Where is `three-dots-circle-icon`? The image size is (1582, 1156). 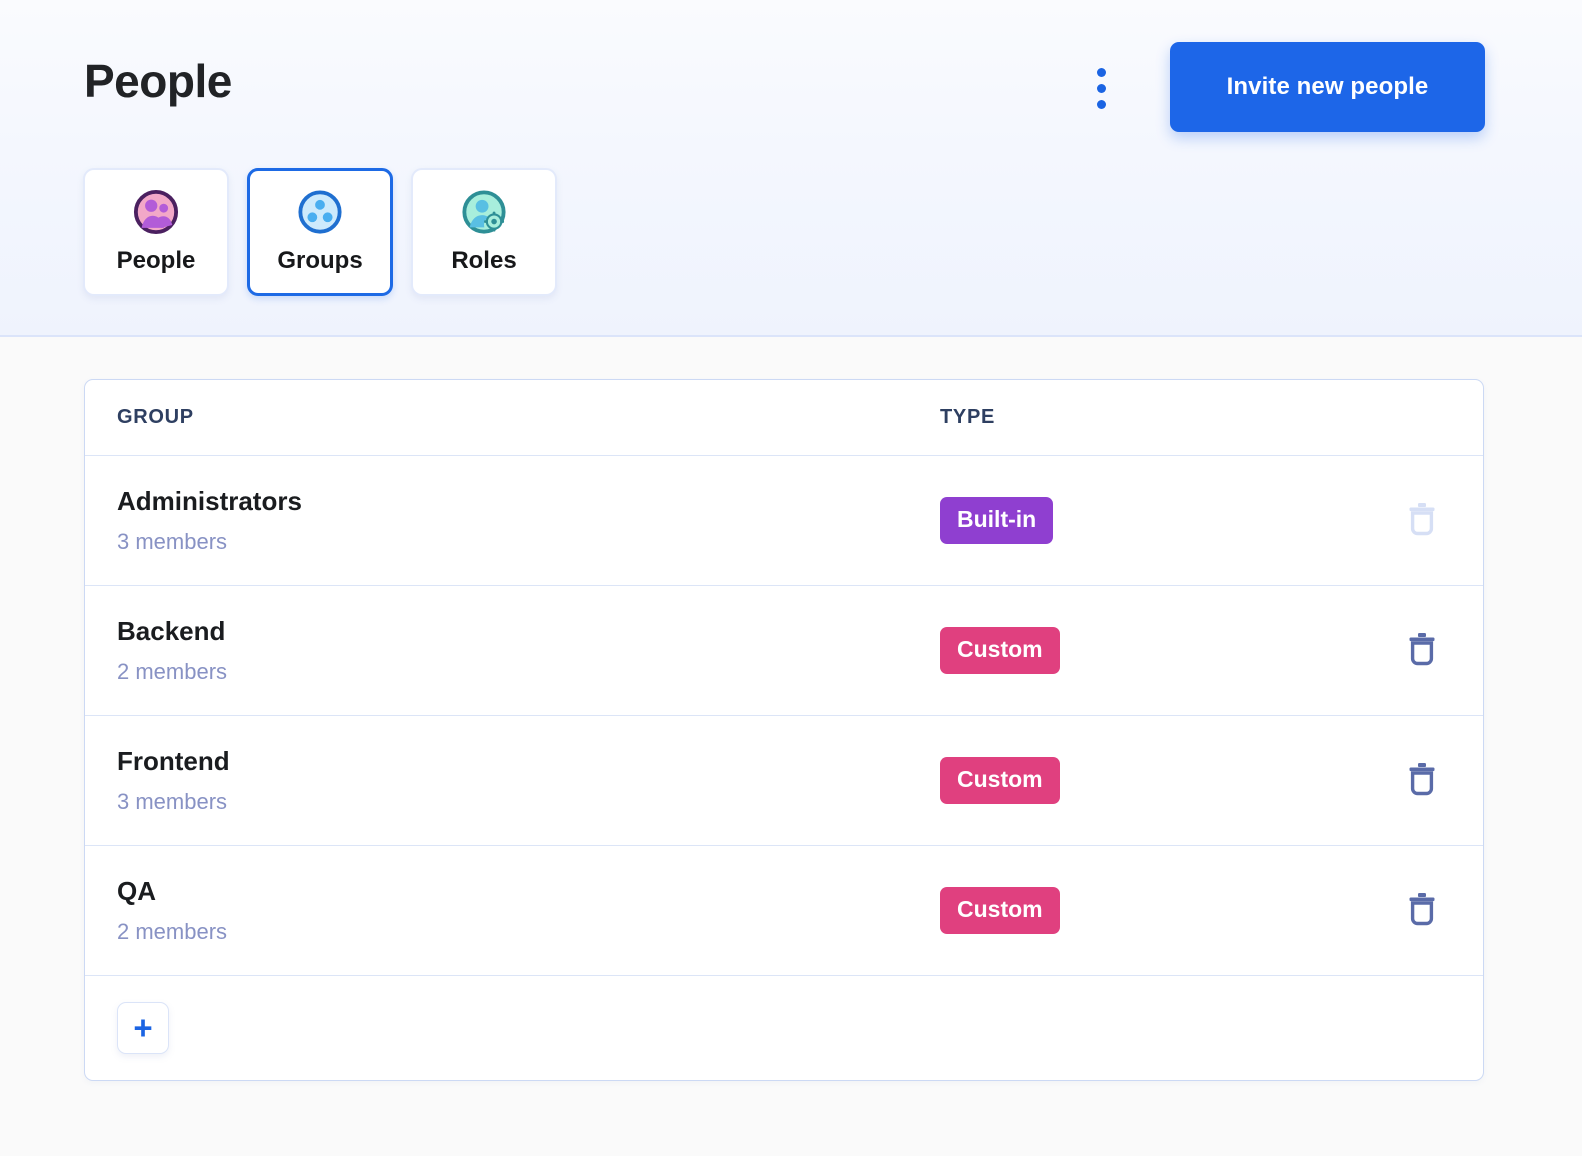 three-dots-circle-icon is located at coordinates (320, 212).